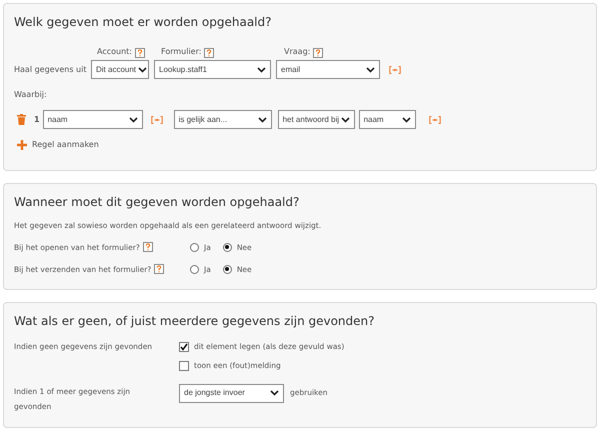 Image resolution: width=600 pixels, height=433 pixels. I want to click on dropdown: de jongste invoer, so click(231, 393).